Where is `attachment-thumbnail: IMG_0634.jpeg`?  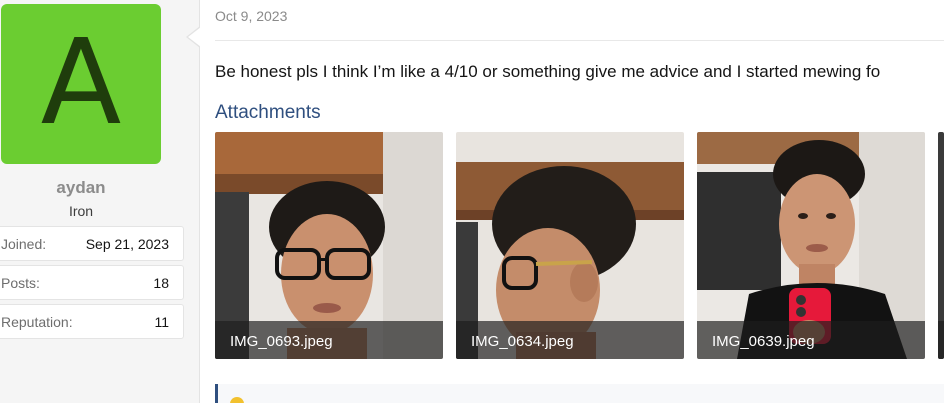
attachment-thumbnail: IMG_0634.jpeg is located at coordinates (570, 245).